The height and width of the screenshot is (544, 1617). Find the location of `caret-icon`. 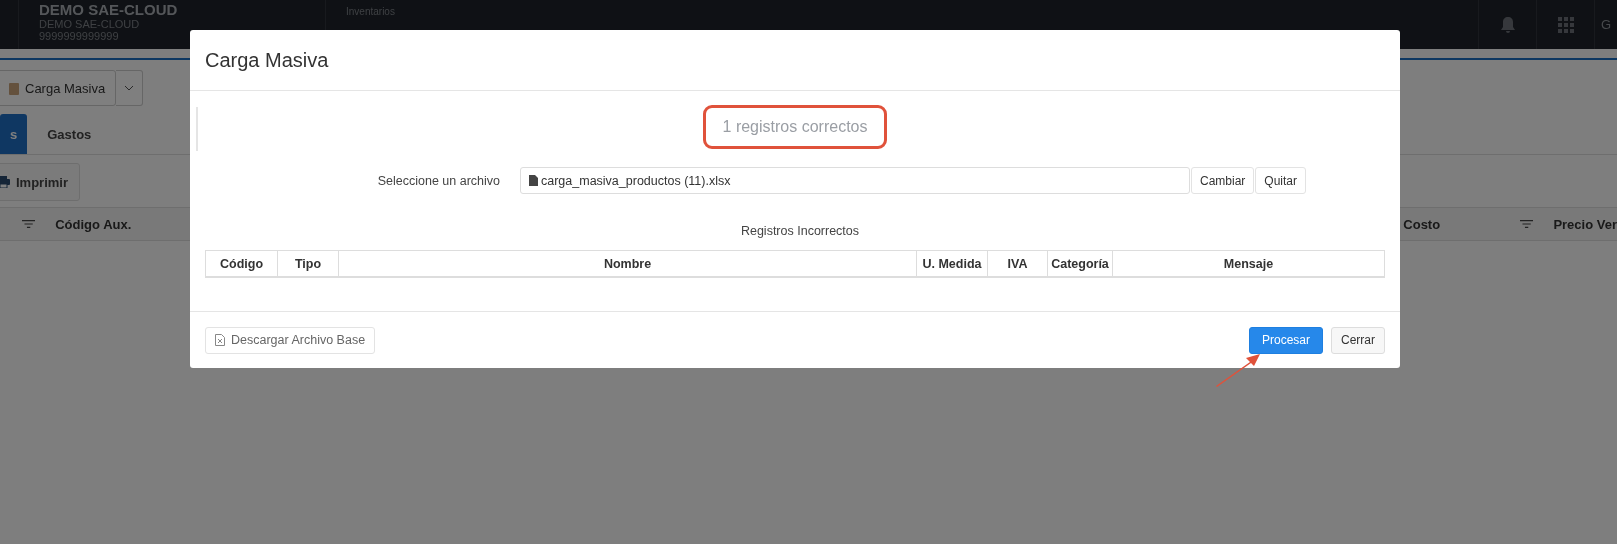

caret-icon is located at coordinates (129, 88).